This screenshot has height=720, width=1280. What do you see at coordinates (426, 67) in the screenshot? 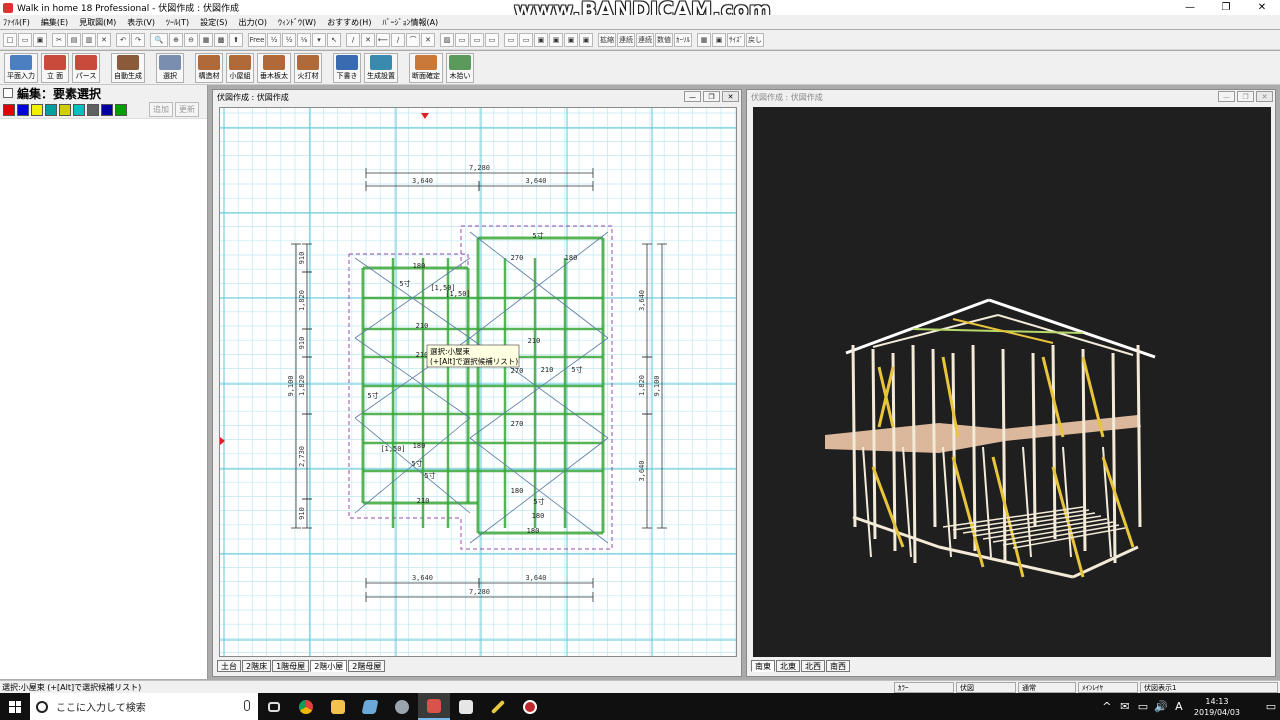
I see `command-button-11: 断面確定` at bounding box center [426, 67].